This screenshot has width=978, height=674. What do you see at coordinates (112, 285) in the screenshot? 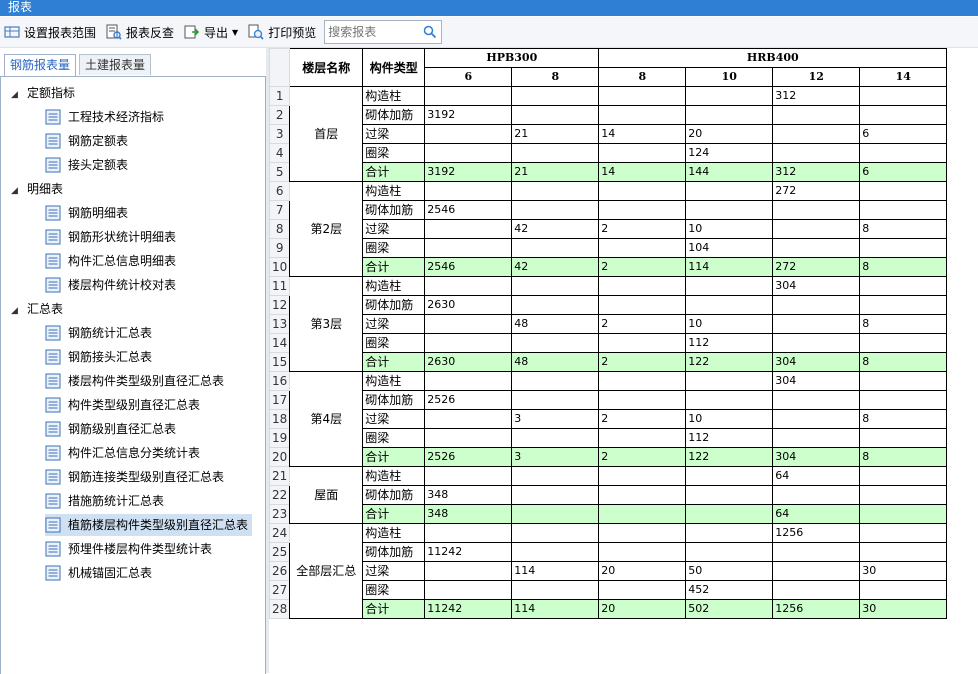
I see `tree-item: 楼层构件统计校对表` at bounding box center [112, 285].